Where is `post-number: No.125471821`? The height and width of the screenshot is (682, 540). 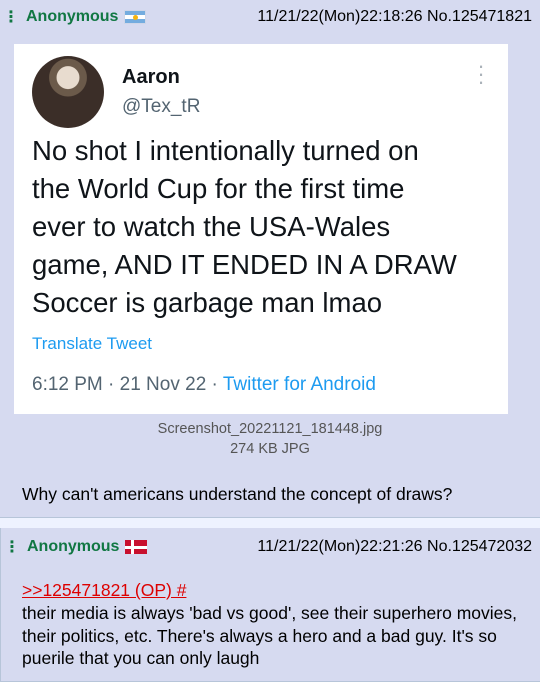
post-number: No.125471821 is located at coordinates (479, 16).